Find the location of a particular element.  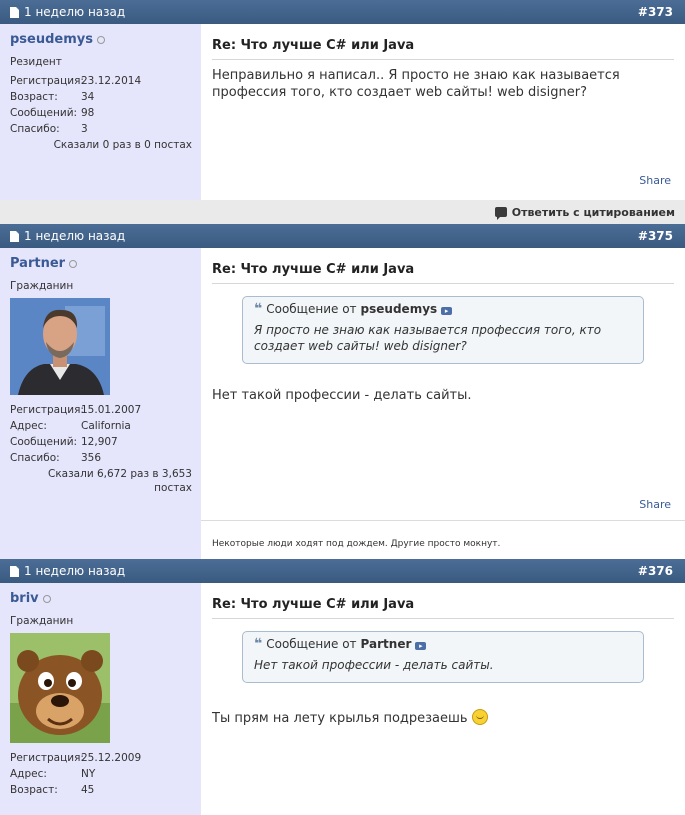

stat-value: 25.12.2009 is located at coordinates (111, 758).